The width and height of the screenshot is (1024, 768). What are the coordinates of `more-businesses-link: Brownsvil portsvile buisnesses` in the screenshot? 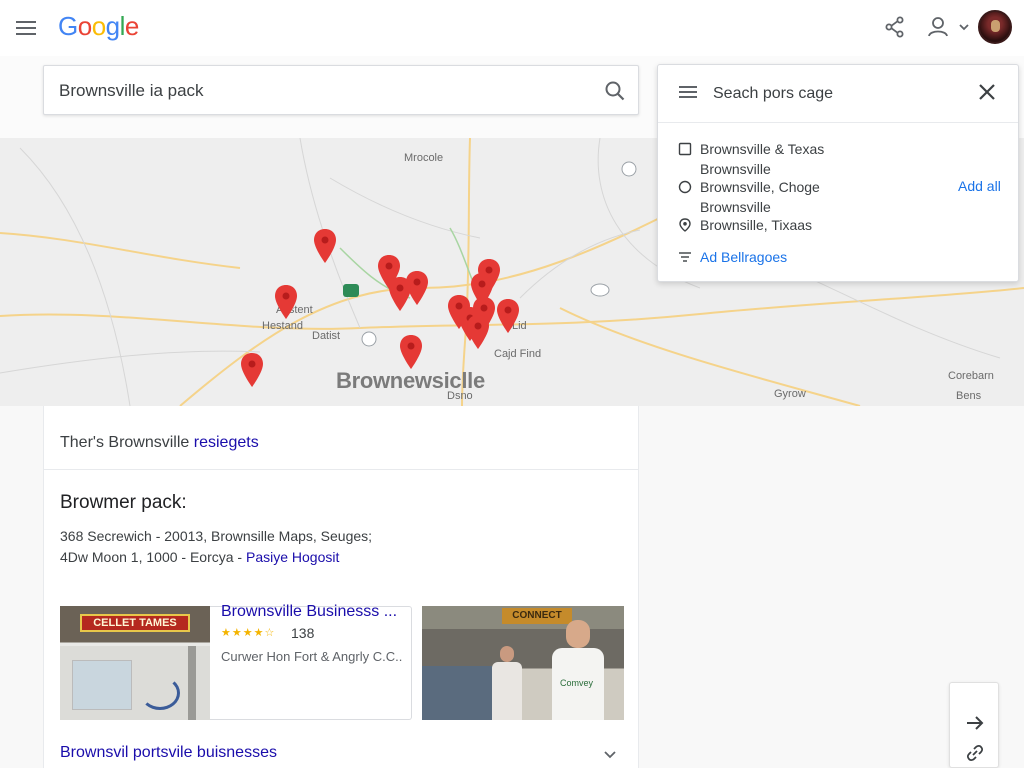 It's located at (168, 753).